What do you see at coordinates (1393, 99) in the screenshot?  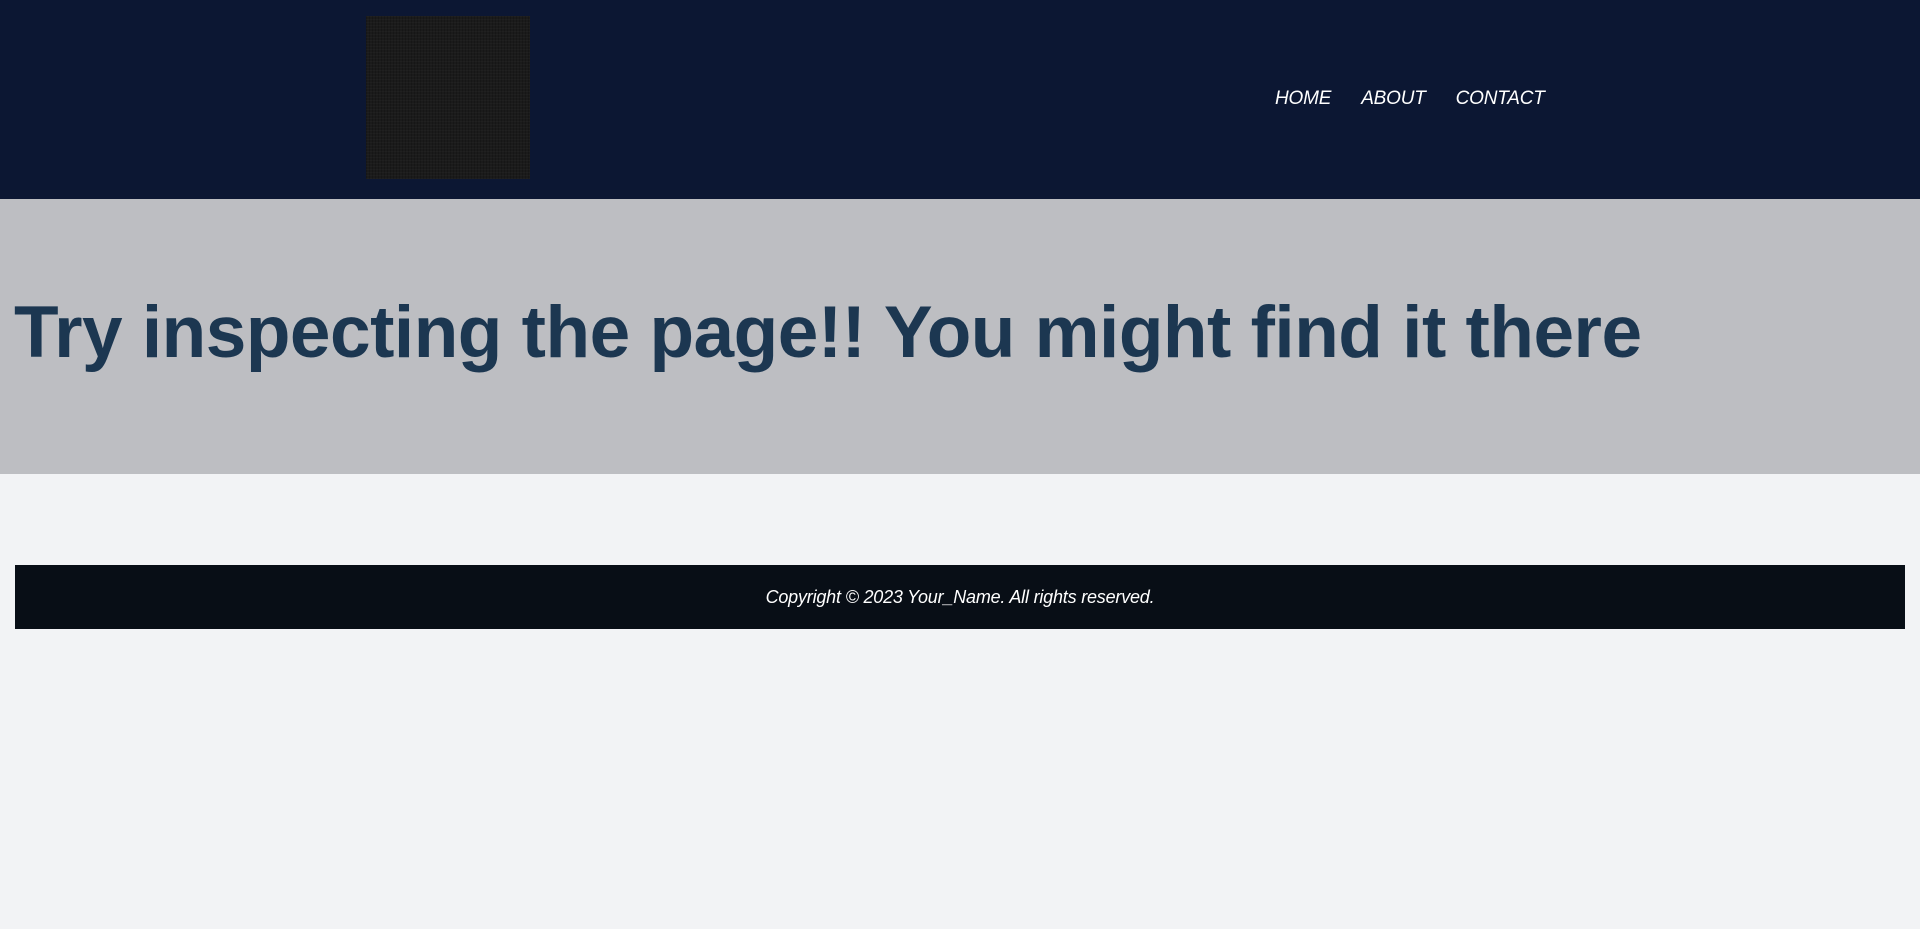 I see `nav-about-link: ABOUT` at bounding box center [1393, 99].